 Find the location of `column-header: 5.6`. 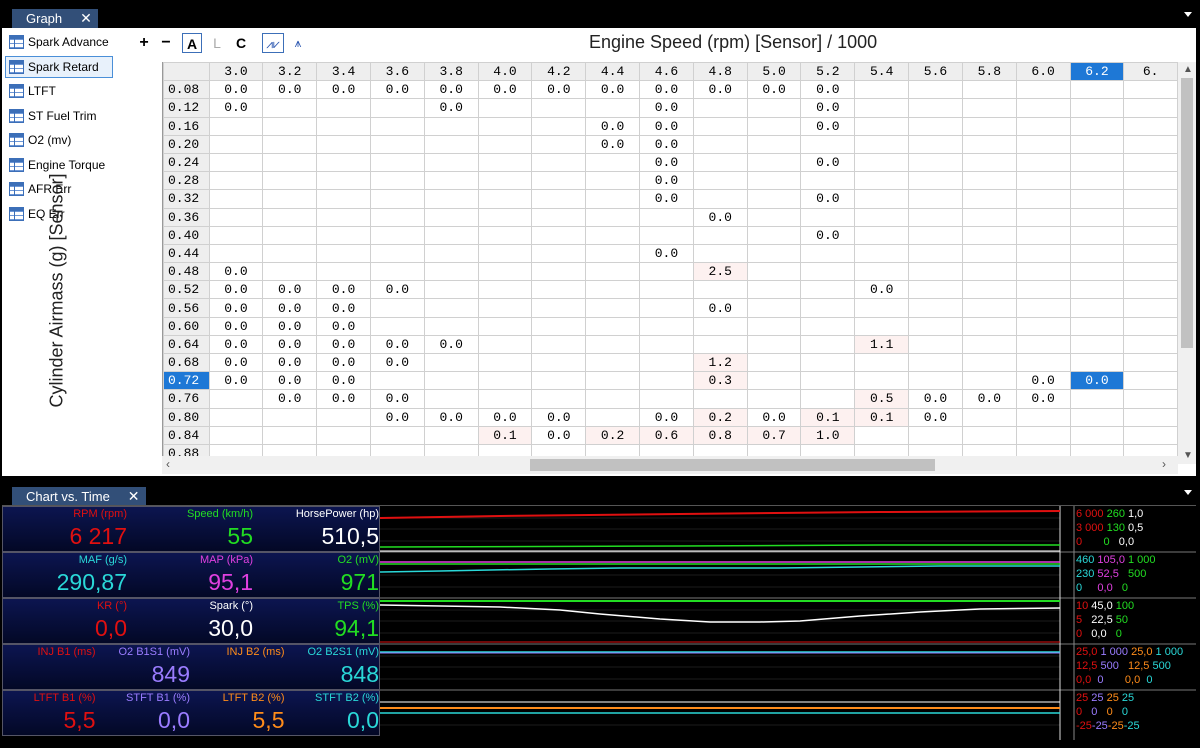

column-header: 5.6 is located at coordinates (935, 72).